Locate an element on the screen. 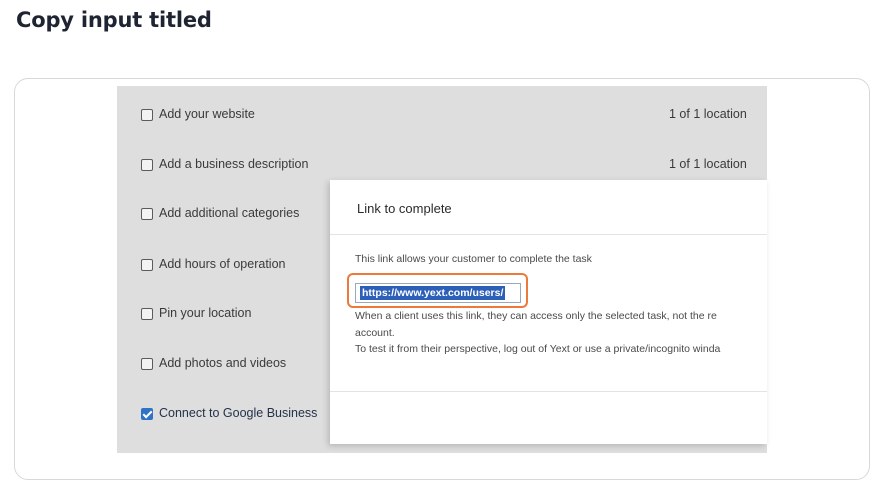  task-label: Pin your location is located at coordinates (205, 313).